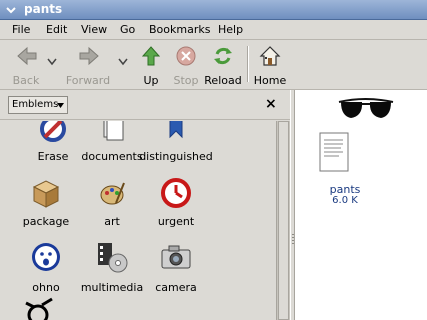 The width and height of the screenshot is (427, 320). I want to click on back-button: Back, so click(26, 65).